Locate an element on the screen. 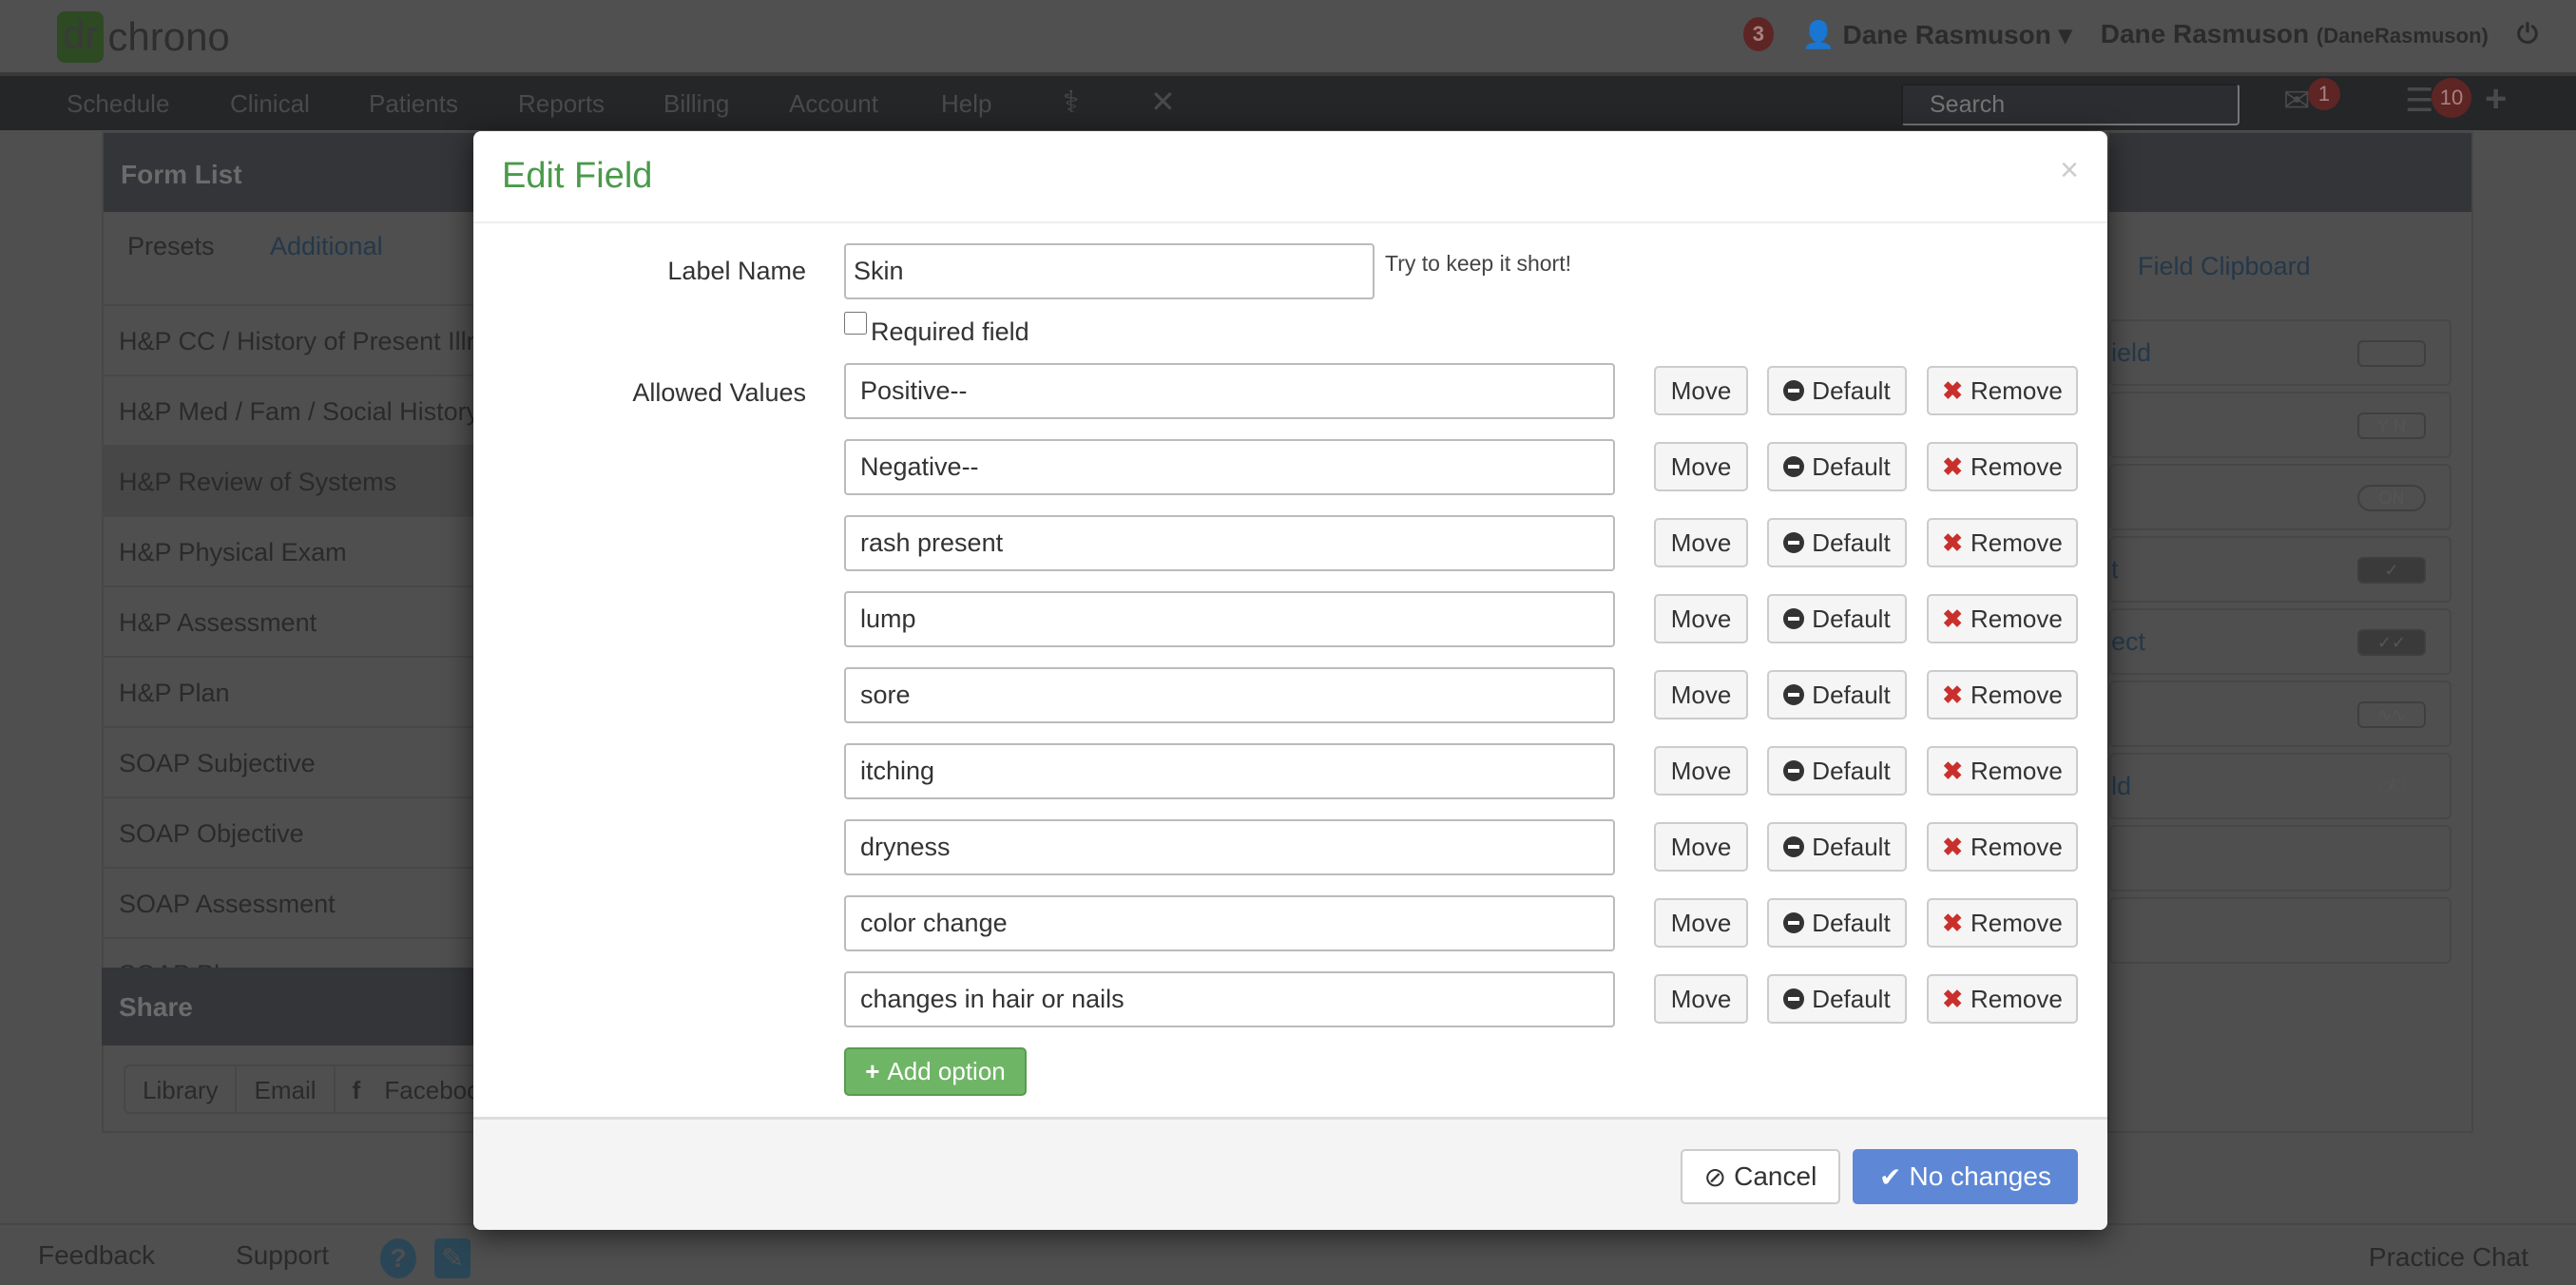 This screenshot has height=1285, width=2576. practice-chat-link: Practice Chat is located at coordinates (2448, 1257).